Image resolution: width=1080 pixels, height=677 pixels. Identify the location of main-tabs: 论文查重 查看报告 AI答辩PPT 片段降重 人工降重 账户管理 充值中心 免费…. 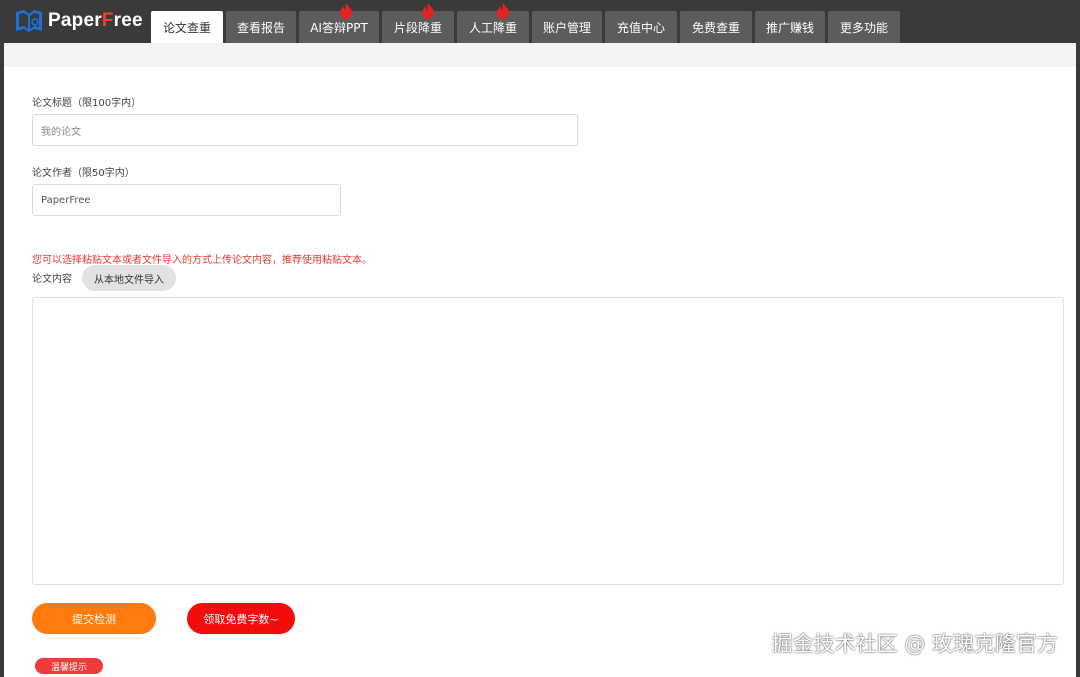
(527, 23).